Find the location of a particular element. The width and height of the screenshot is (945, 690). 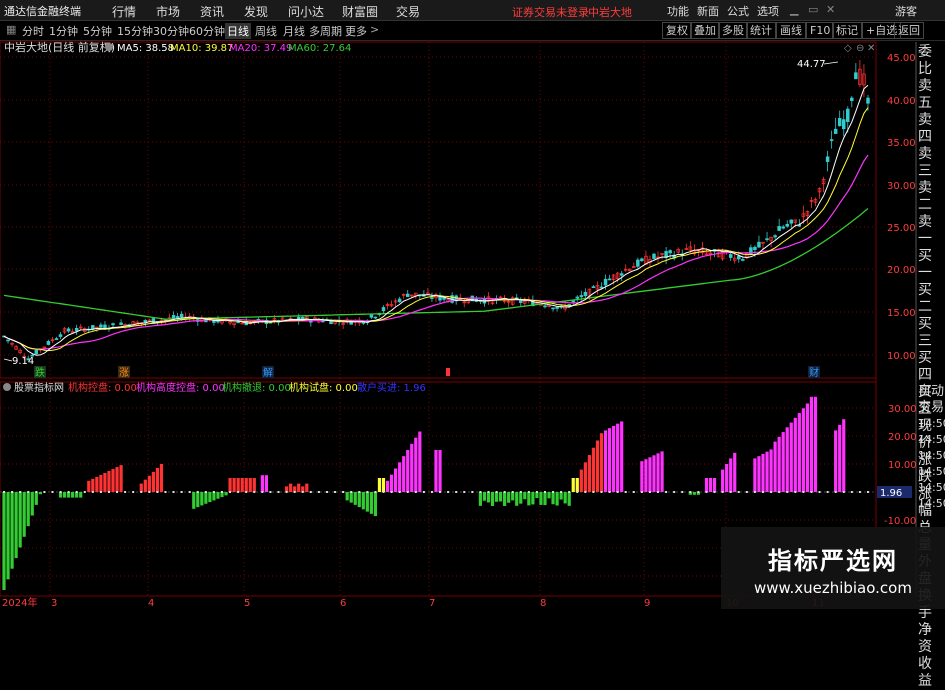

tab-60min: 60分钟 is located at coordinates (207, 31).